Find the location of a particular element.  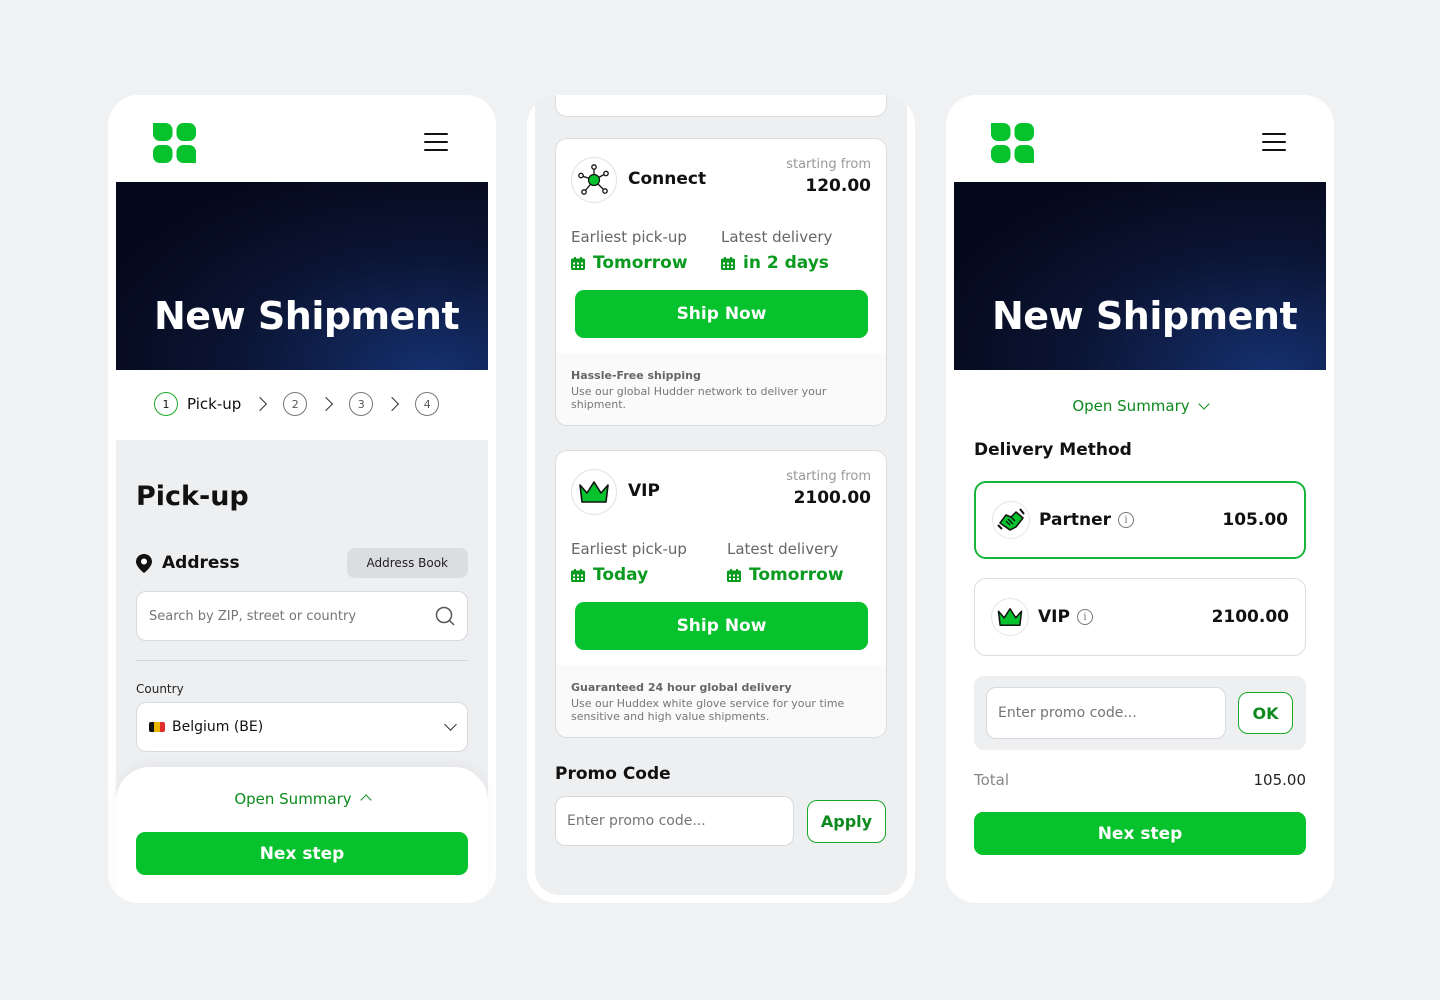

delivery-value-text: in 2 days is located at coordinates (786, 263).